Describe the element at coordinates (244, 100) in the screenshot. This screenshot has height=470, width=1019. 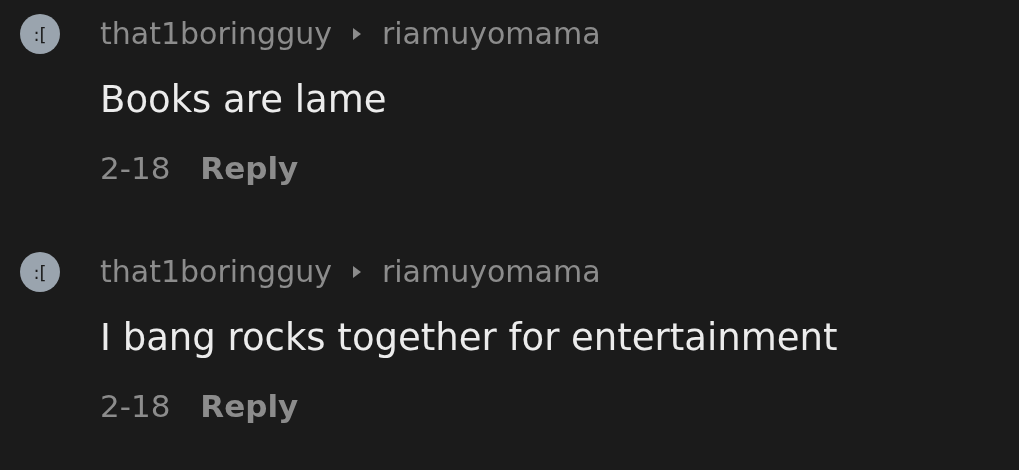
I see `comment-text: Books are lame` at that location.